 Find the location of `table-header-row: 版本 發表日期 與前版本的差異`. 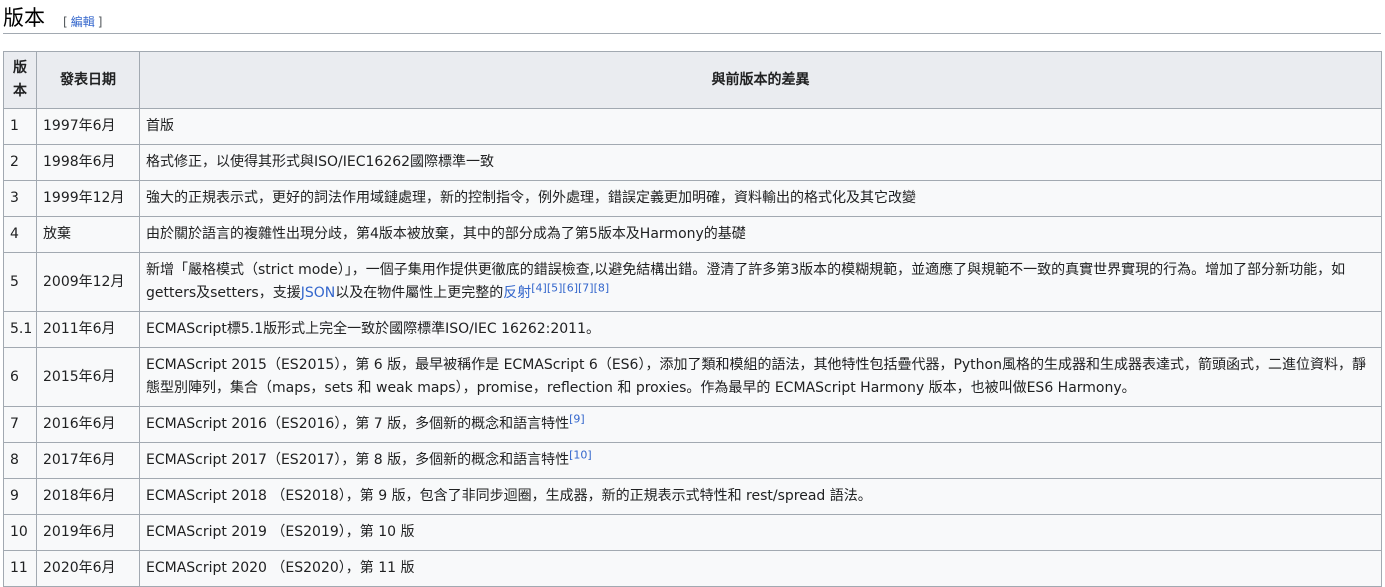

table-header-row: 版本 發表日期 與前版本的差異 is located at coordinates (692, 80).